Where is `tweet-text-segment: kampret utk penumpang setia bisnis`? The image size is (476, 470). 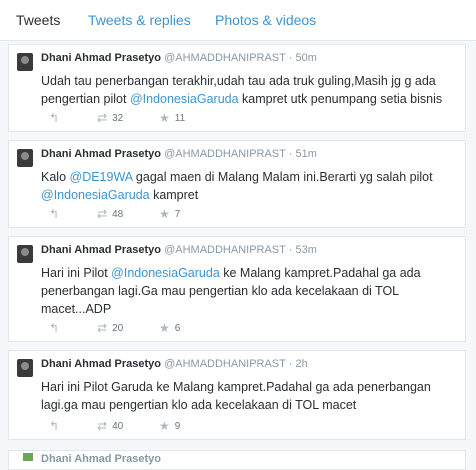 tweet-text-segment: kampret utk penumpang setia bisnis is located at coordinates (340, 99).